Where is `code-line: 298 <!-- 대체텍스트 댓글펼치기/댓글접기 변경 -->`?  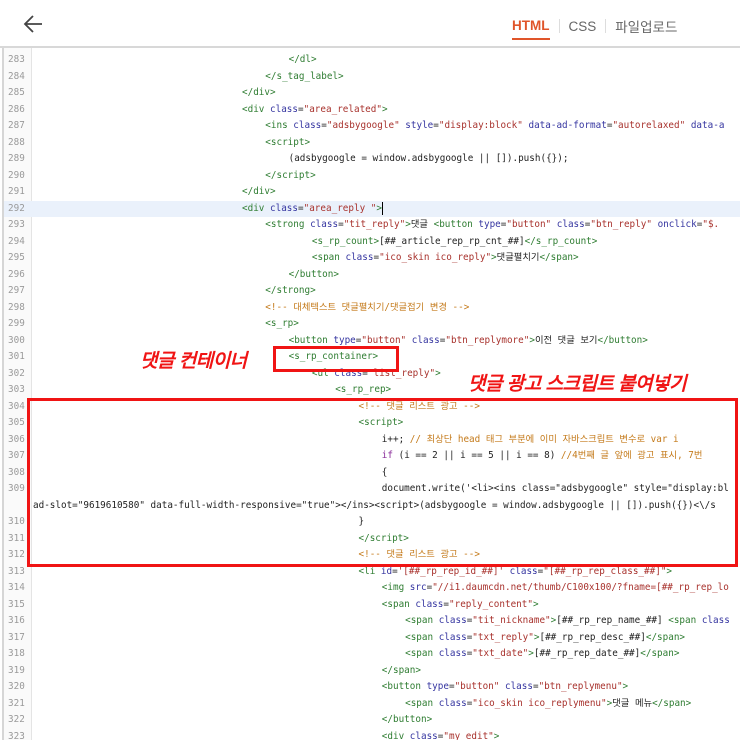 code-line: 298 <!-- 대체텍스트 댓글펼치기/댓글접기 변경 --> is located at coordinates (372, 308).